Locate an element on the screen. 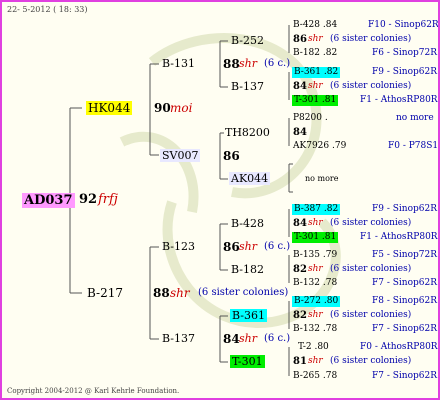 The height and width of the screenshot is (400, 440). gen4-left: B-265 .78 is located at coordinates (315, 376).